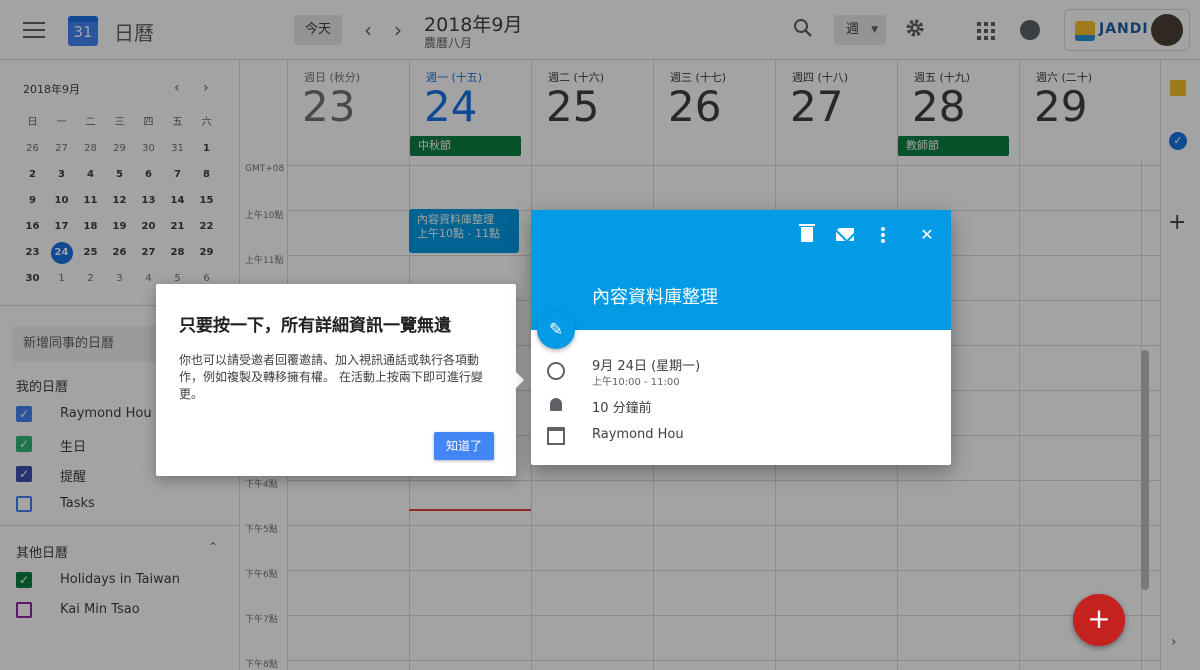 The height and width of the screenshot is (670, 1200). I want to click on popover-header: ✕ 內容資料庫整理, so click(741, 270).